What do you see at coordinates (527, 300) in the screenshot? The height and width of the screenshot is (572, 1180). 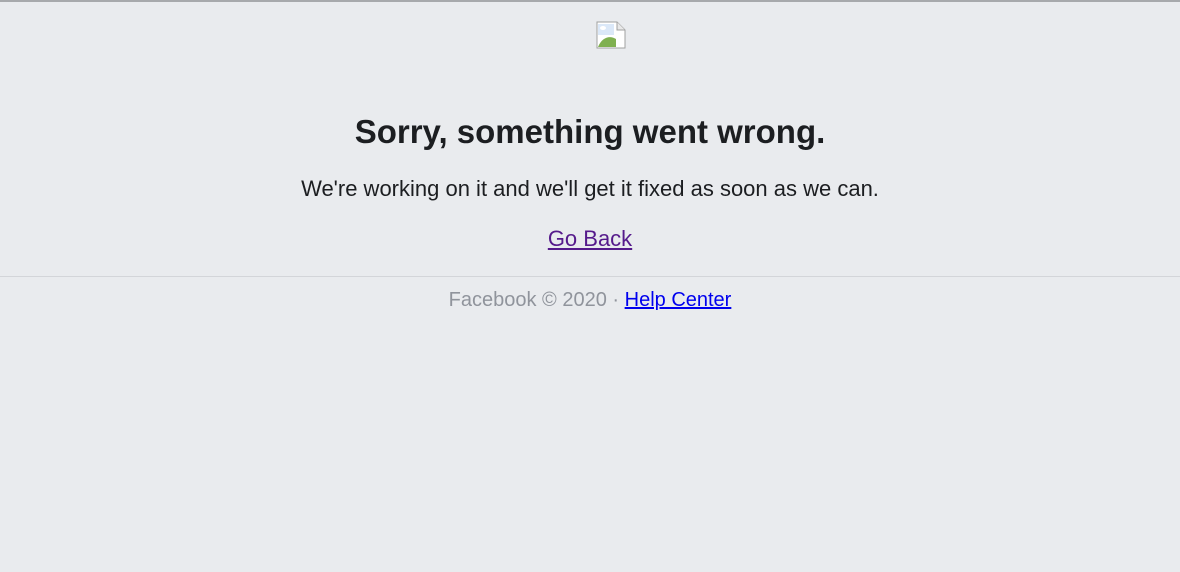 I see `footer-copyright: Facebook © 2020` at bounding box center [527, 300].